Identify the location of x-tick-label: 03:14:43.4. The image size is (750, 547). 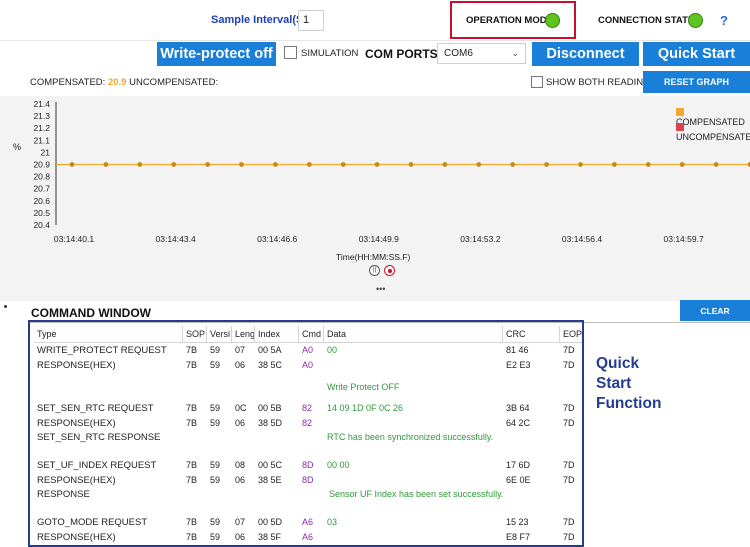
(176, 239).